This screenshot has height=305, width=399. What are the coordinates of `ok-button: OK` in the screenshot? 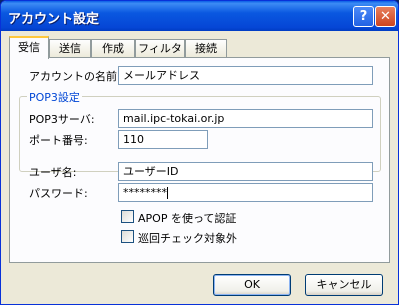 It's located at (252, 285).